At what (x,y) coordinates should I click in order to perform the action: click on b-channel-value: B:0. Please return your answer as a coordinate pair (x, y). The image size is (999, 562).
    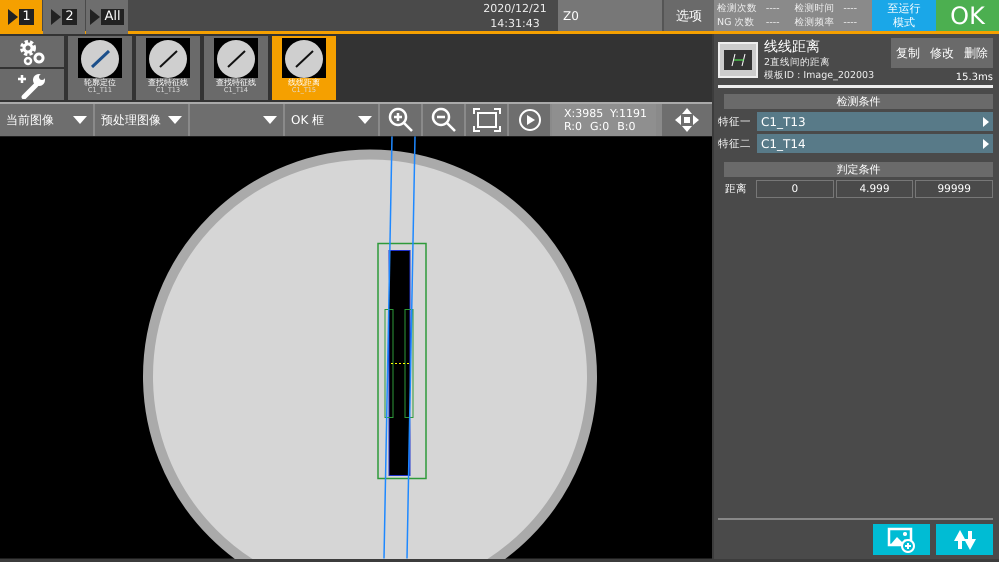
    Looking at the image, I should click on (626, 126).